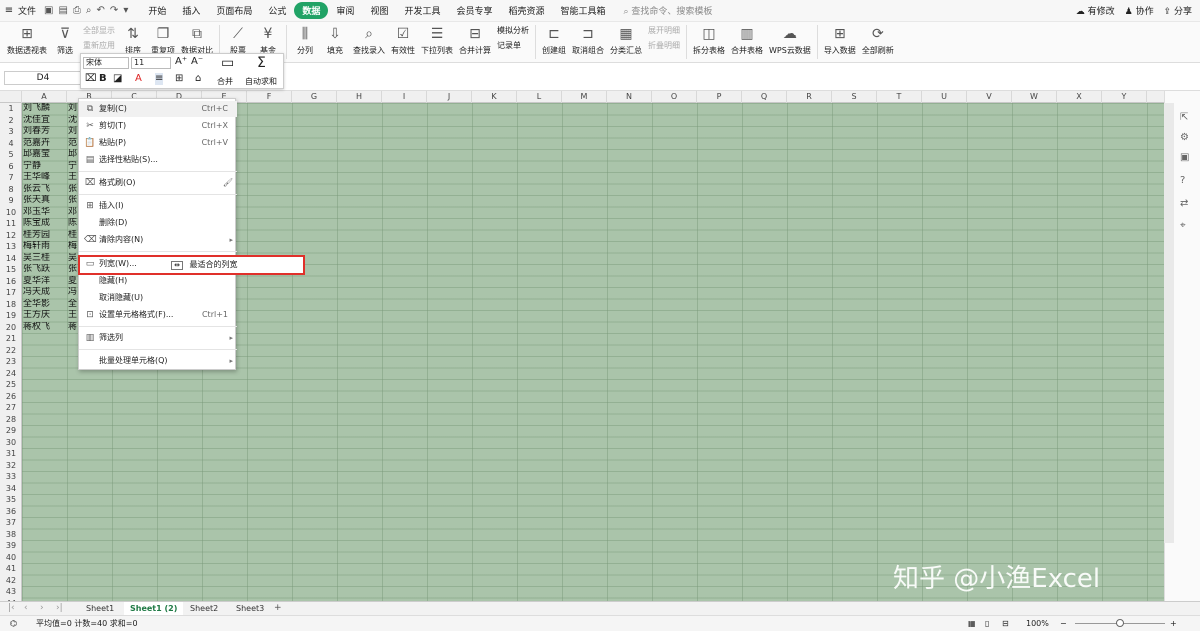  I want to click on row-header: 1, so click(11, 109).